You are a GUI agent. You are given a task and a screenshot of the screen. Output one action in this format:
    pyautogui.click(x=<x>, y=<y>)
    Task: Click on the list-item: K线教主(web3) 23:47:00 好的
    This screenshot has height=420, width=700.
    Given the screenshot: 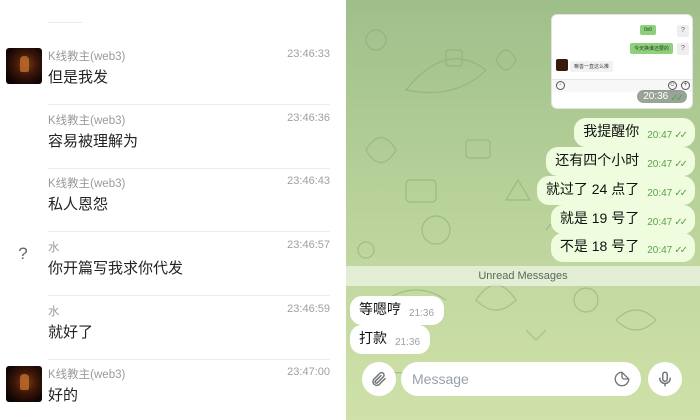 What is the action you would take?
    pyautogui.click(x=173, y=392)
    